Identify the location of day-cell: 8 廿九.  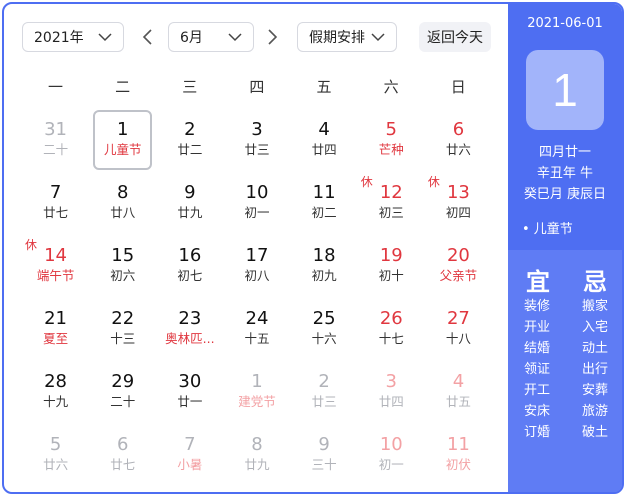
(256, 453).